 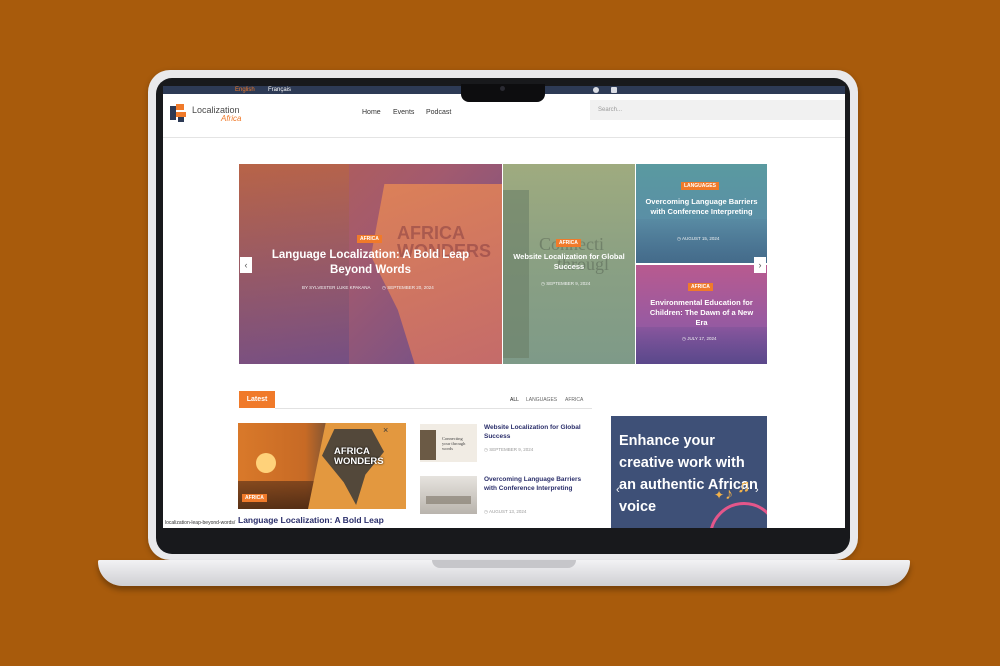 I want to click on latest-featured-image: AFRICA WONDERS × AFRICA, so click(x=322, y=466).